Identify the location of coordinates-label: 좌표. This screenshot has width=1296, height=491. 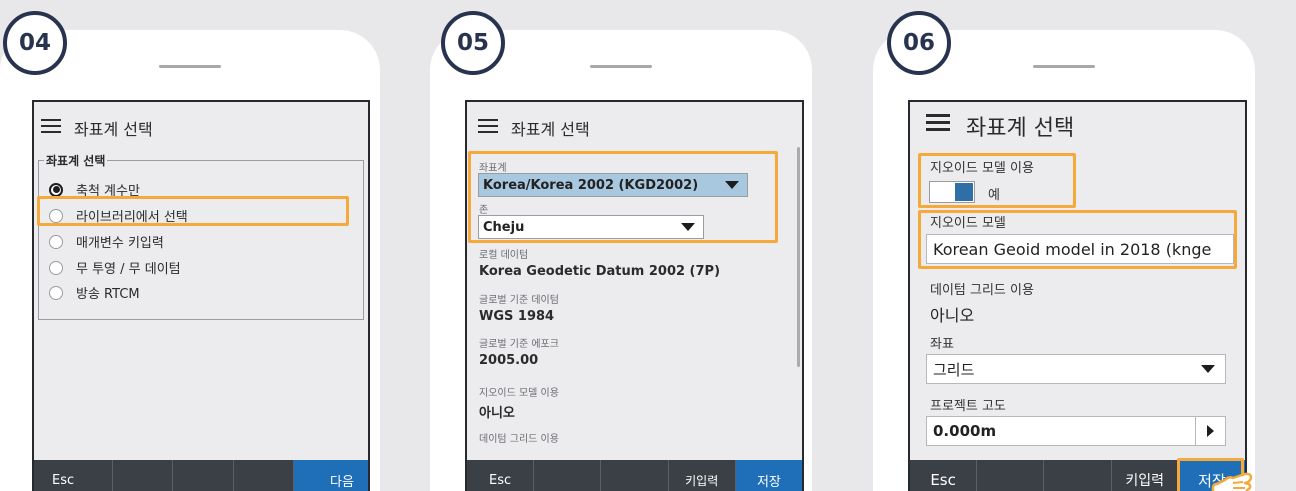
(942, 344).